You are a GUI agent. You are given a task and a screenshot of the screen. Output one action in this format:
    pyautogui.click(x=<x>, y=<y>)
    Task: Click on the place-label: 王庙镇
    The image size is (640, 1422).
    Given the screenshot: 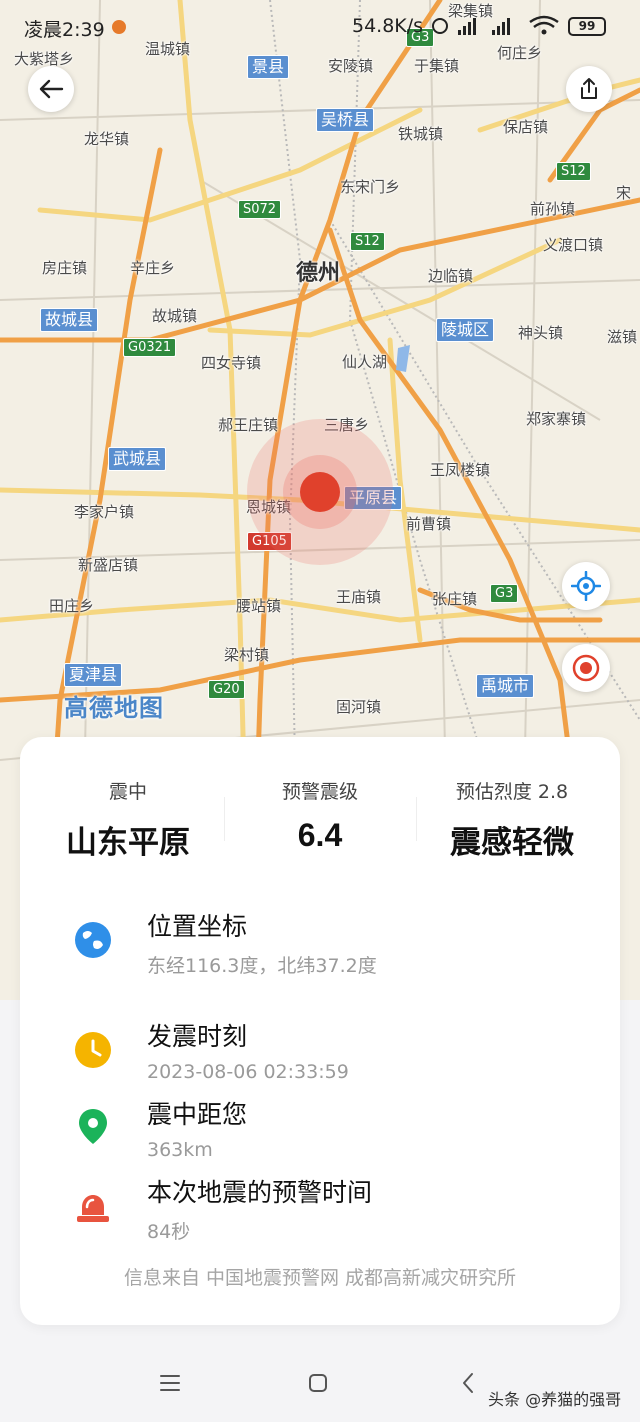 What is the action you would take?
    pyautogui.click(x=359, y=597)
    